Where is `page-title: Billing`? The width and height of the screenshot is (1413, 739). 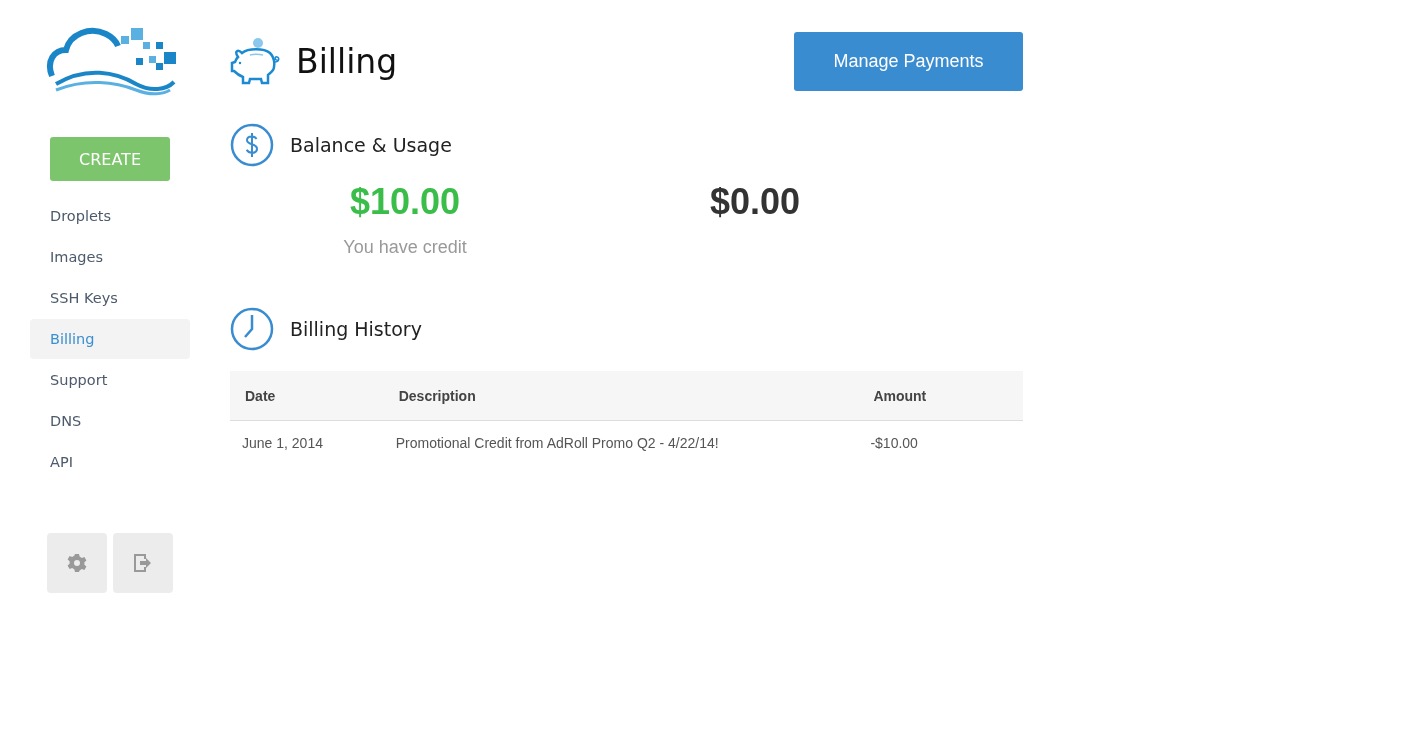 page-title: Billing is located at coordinates (347, 61).